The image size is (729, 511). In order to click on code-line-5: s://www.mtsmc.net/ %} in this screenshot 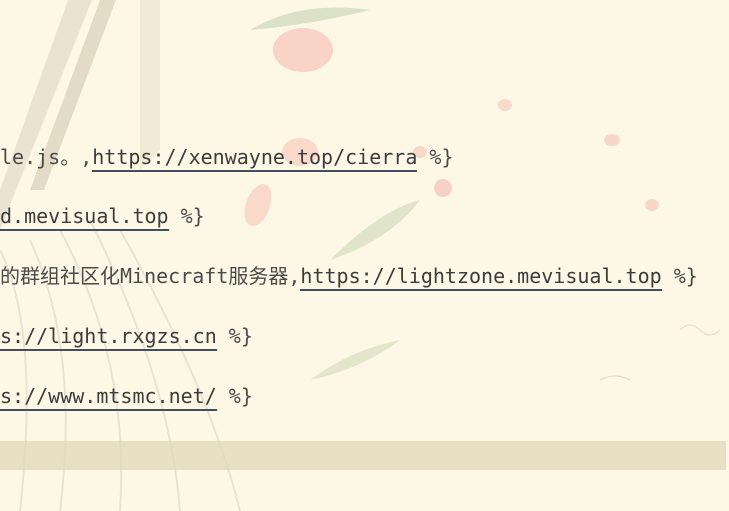, I will do `click(126, 396)`.